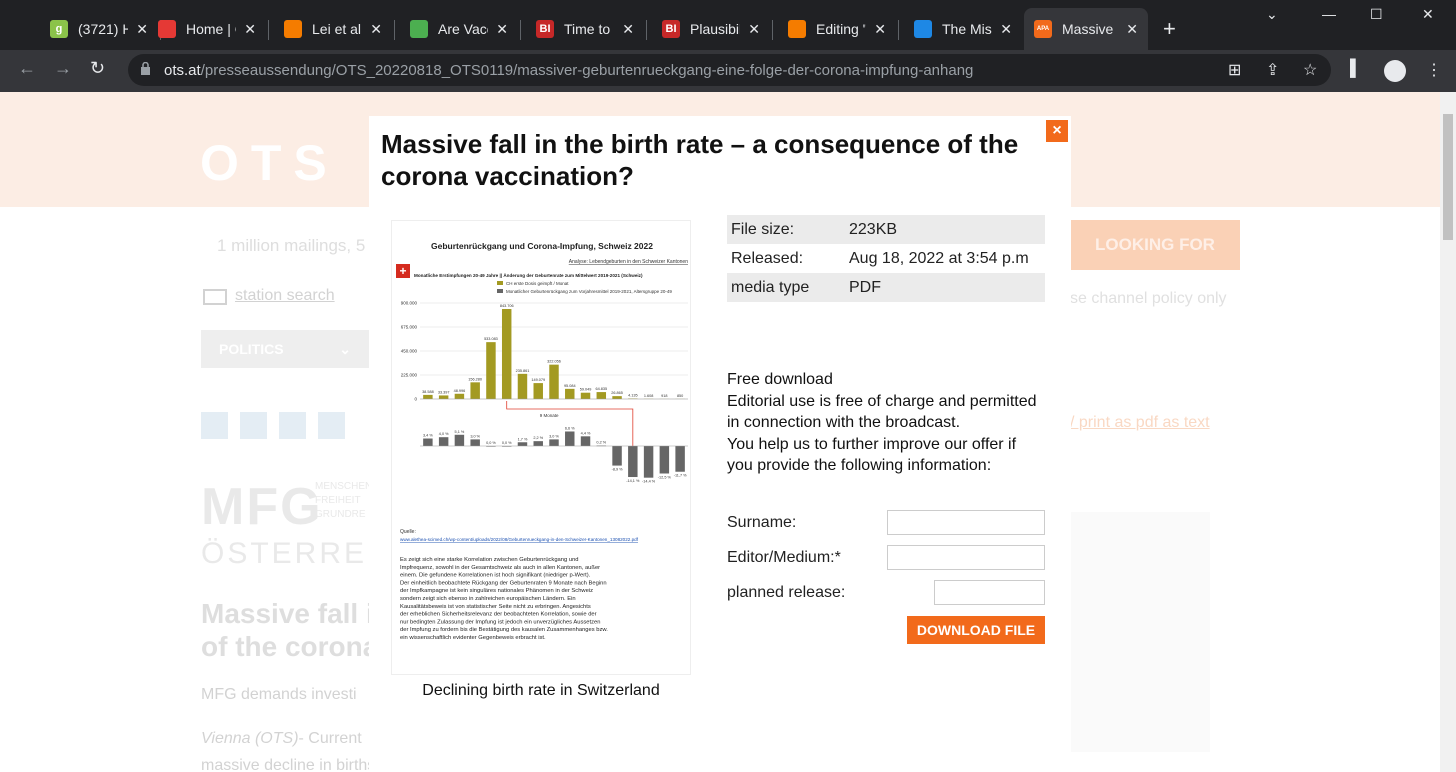 This screenshot has height=772, width=1456. What do you see at coordinates (409, 327) in the screenshot?
I see `y-tick-label: 675.000` at bounding box center [409, 327].